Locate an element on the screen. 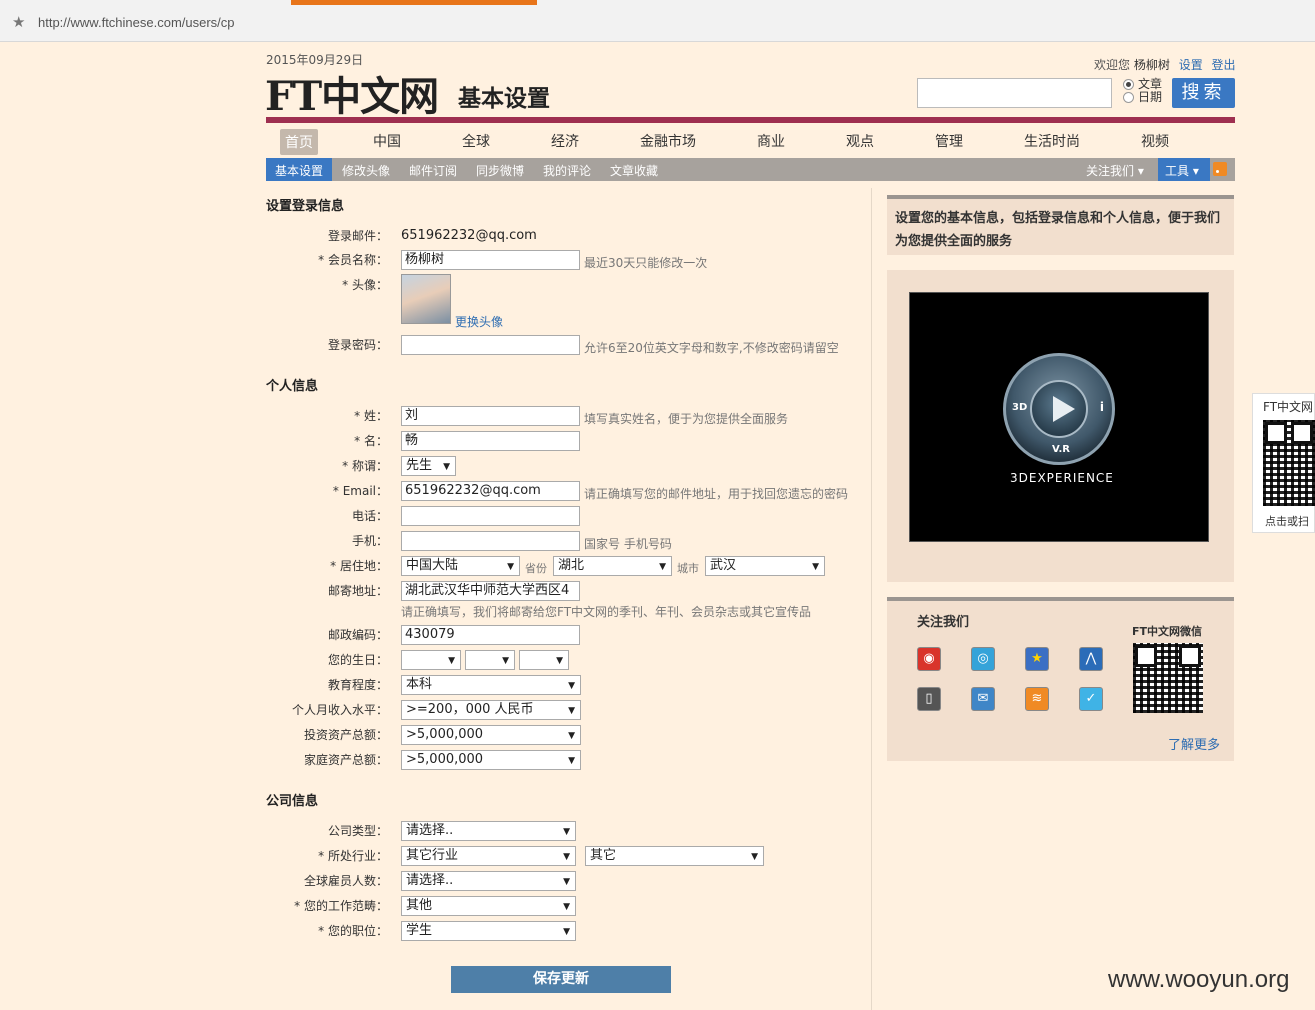  nav-item-china: 中国 is located at coordinates (387, 141).